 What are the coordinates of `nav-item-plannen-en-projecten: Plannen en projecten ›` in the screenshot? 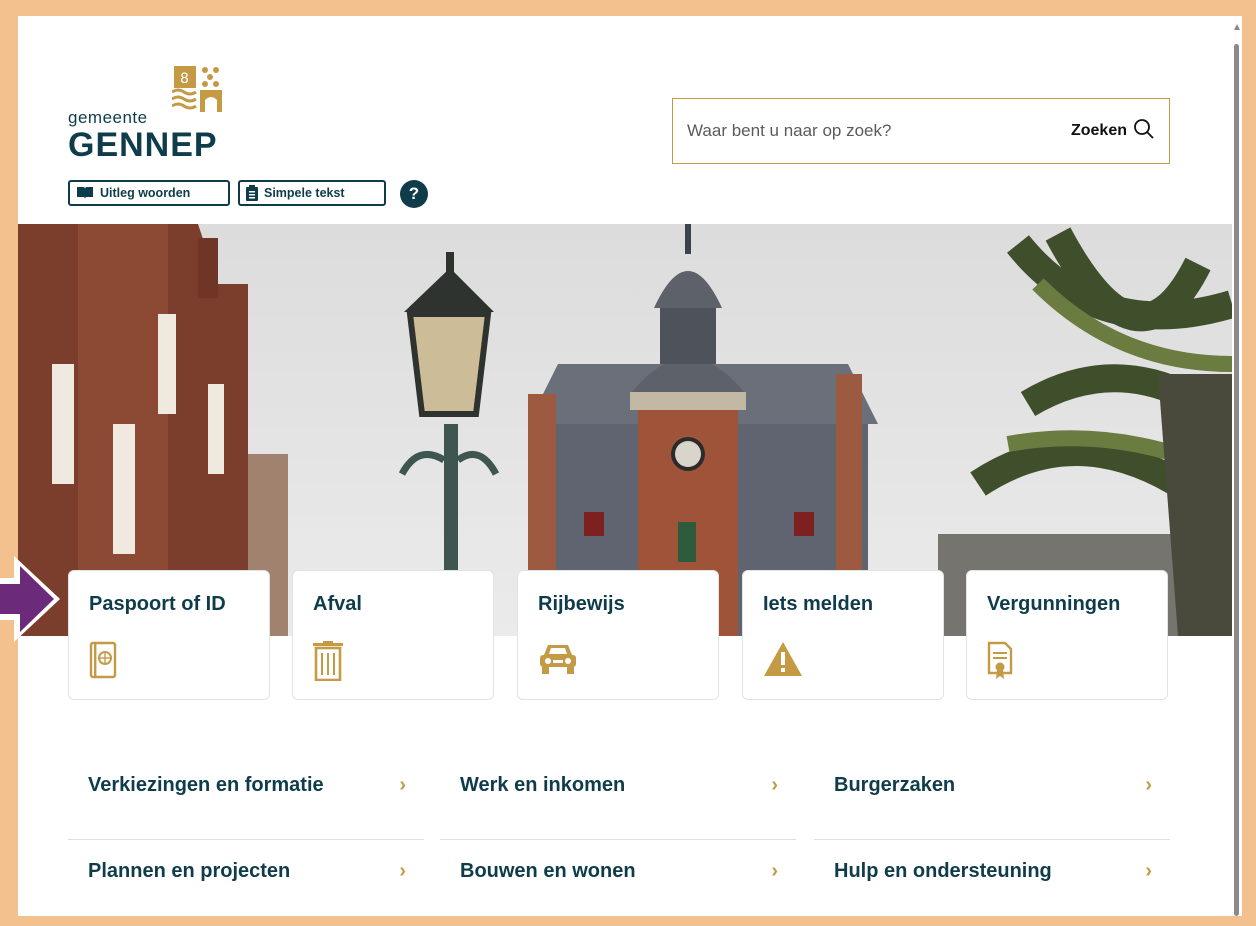 It's located at (246, 879).